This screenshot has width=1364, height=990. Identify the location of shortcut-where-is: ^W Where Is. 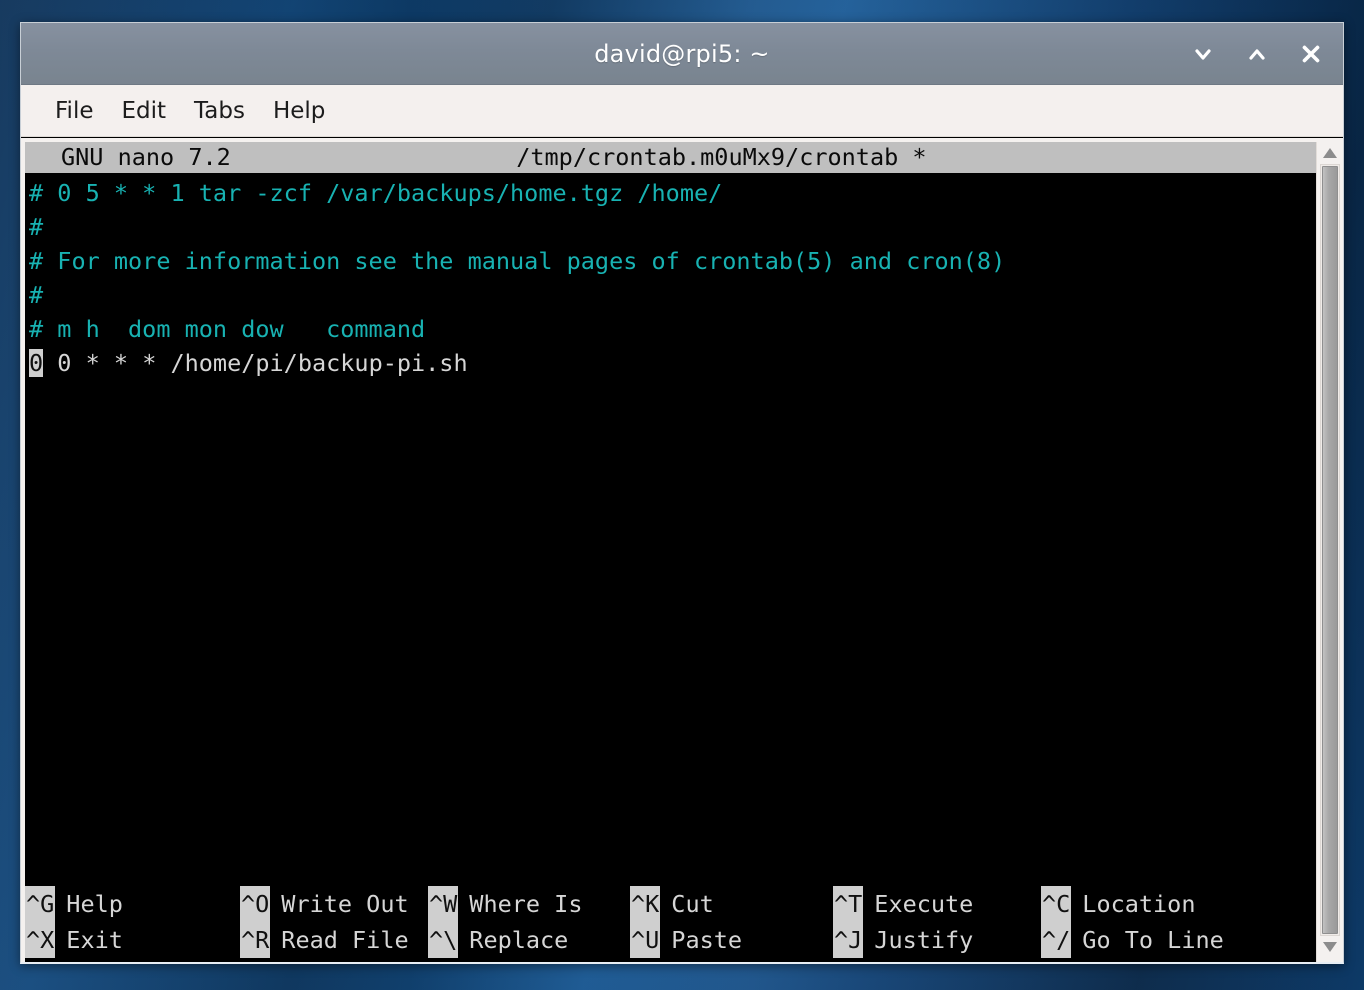
(529, 904).